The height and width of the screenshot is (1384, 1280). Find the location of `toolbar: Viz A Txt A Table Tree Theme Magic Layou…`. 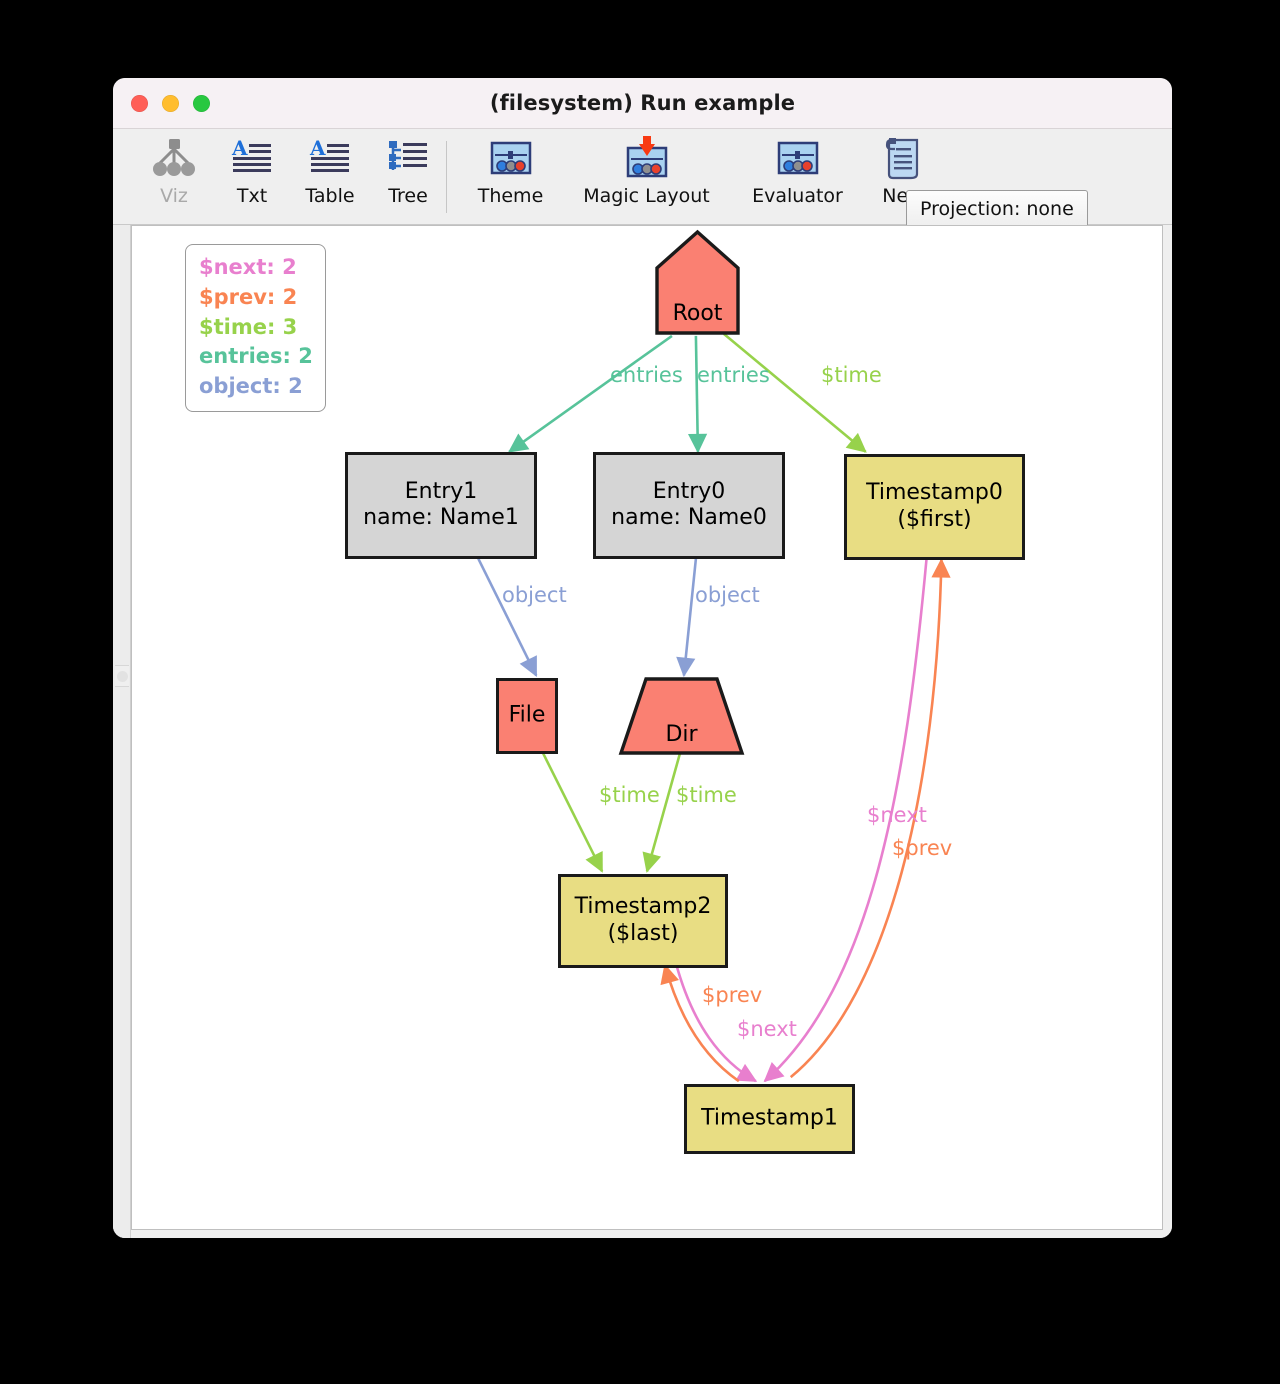

toolbar: Viz A Txt A Table Tree Theme Magic Layou… is located at coordinates (642, 178).